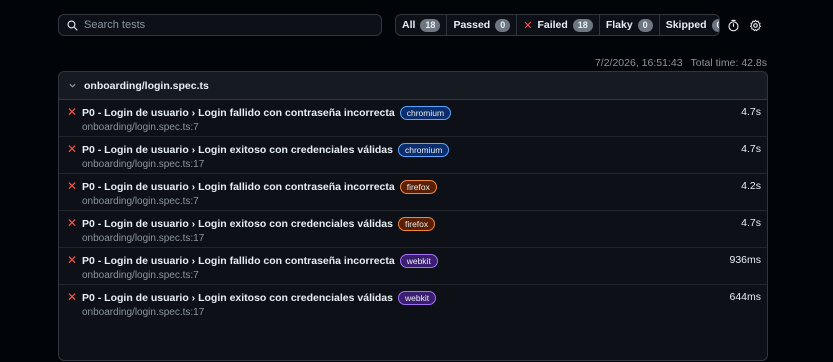 The height and width of the screenshot is (362, 833). I want to click on failed-icon: ✕, so click(528, 25).